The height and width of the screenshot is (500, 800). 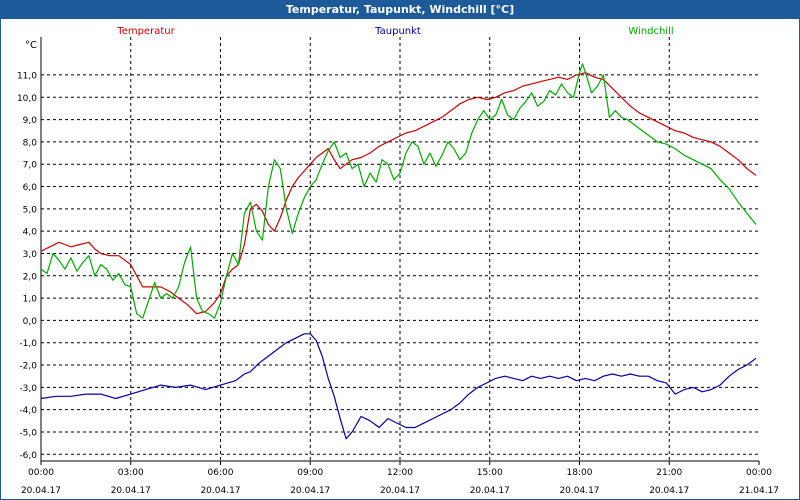 What do you see at coordinates (30, 166) in the screenshot?
I see `y-tick-label: 7,0` at bounding box center [30, 166].